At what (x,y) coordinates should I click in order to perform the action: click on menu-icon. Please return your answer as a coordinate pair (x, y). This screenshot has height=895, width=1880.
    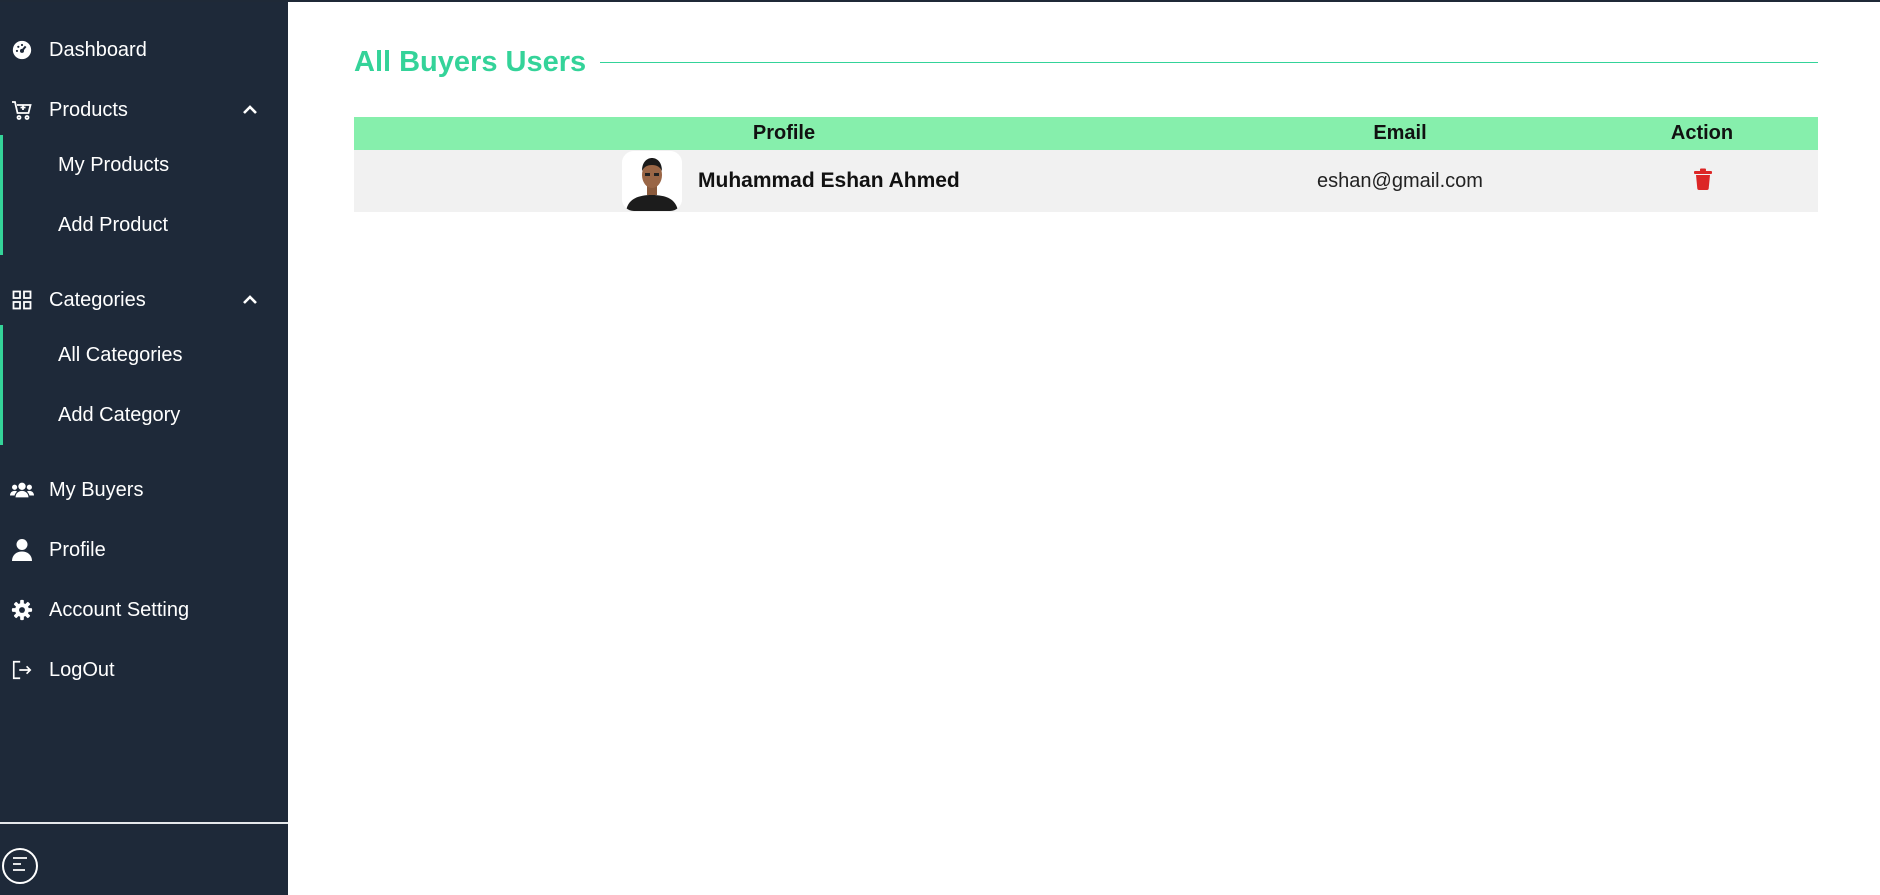
    Looking at the image, I should click on (20, 866).